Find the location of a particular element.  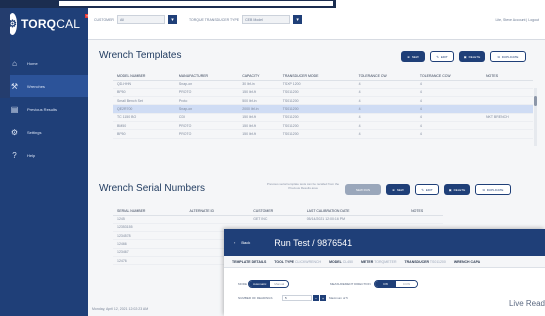

tab-tool-type: TOOL TYPE CLICKWRENCH is located at coordinates (297, 262).